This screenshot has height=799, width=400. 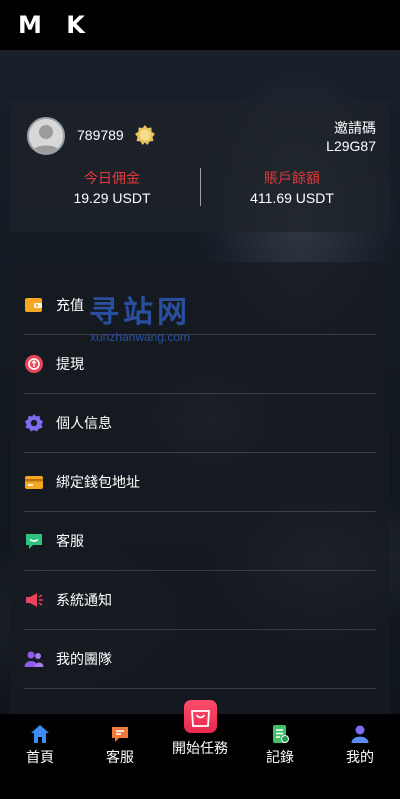 I want to click on avatar, so click(x=46, y=136).